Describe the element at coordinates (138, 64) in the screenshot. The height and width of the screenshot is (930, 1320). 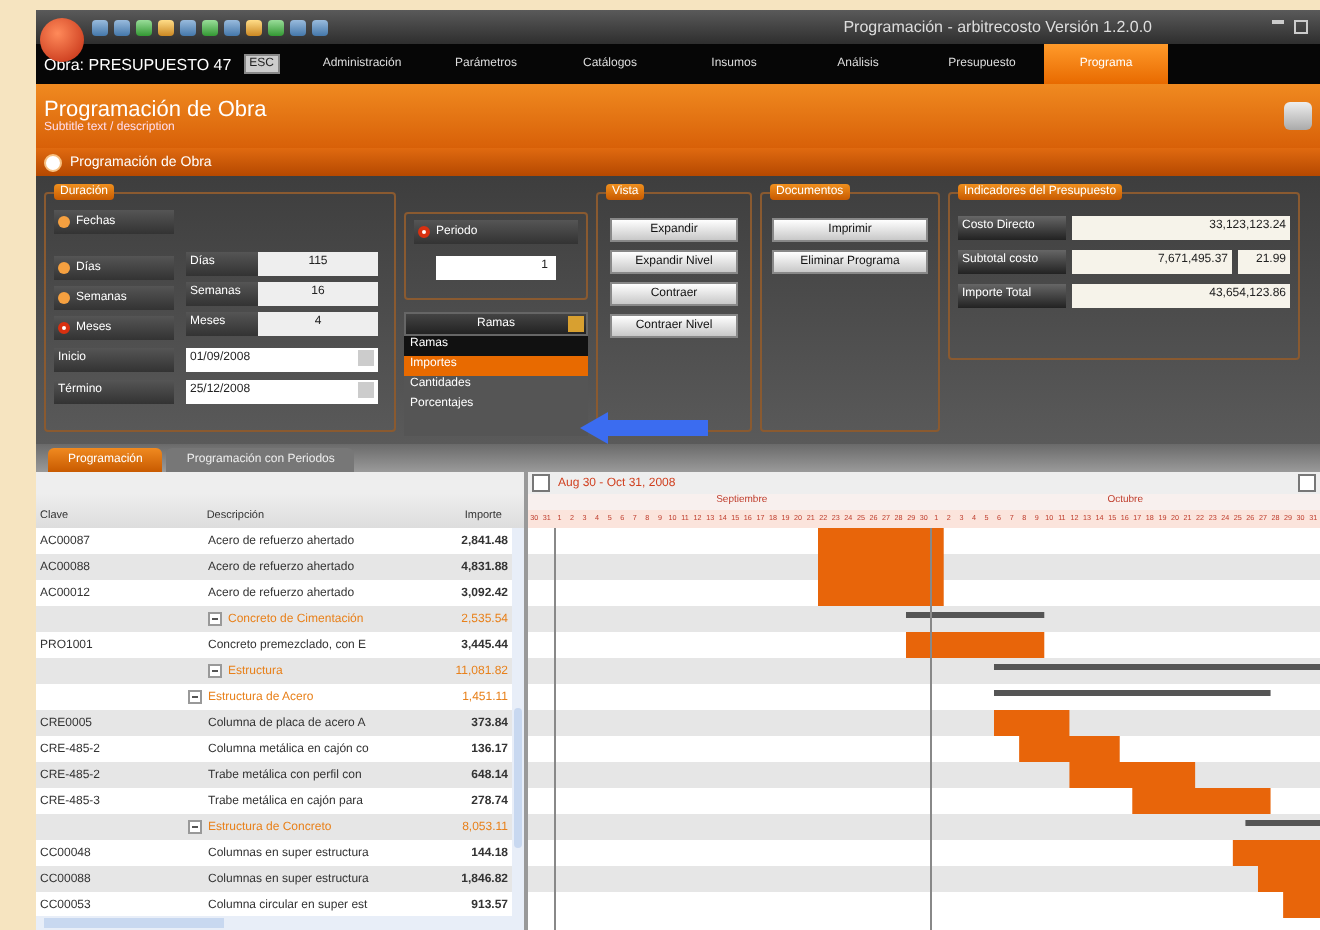
I see `project-label: Obra: PRESUPUESTO 47` at that location.